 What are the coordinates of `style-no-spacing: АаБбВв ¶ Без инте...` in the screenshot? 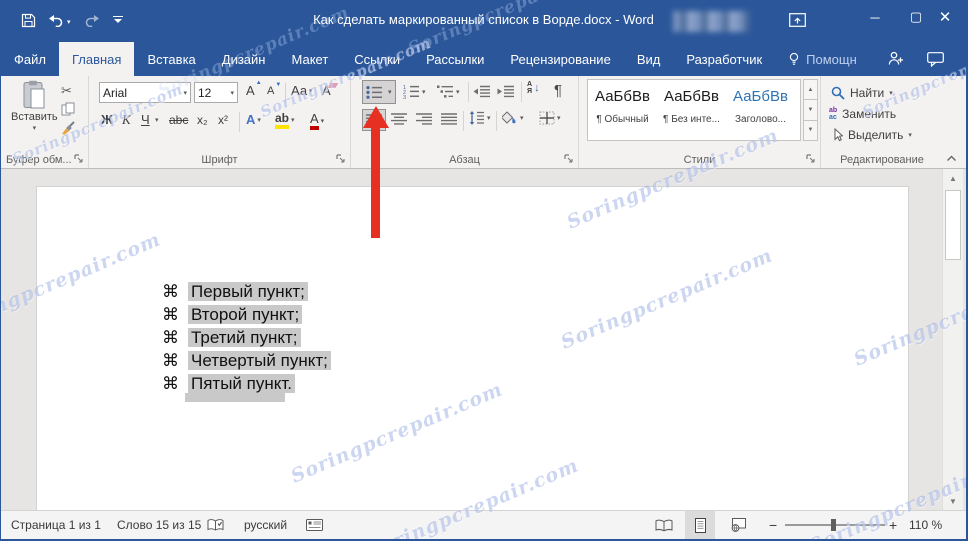 It's located at (691, 110).